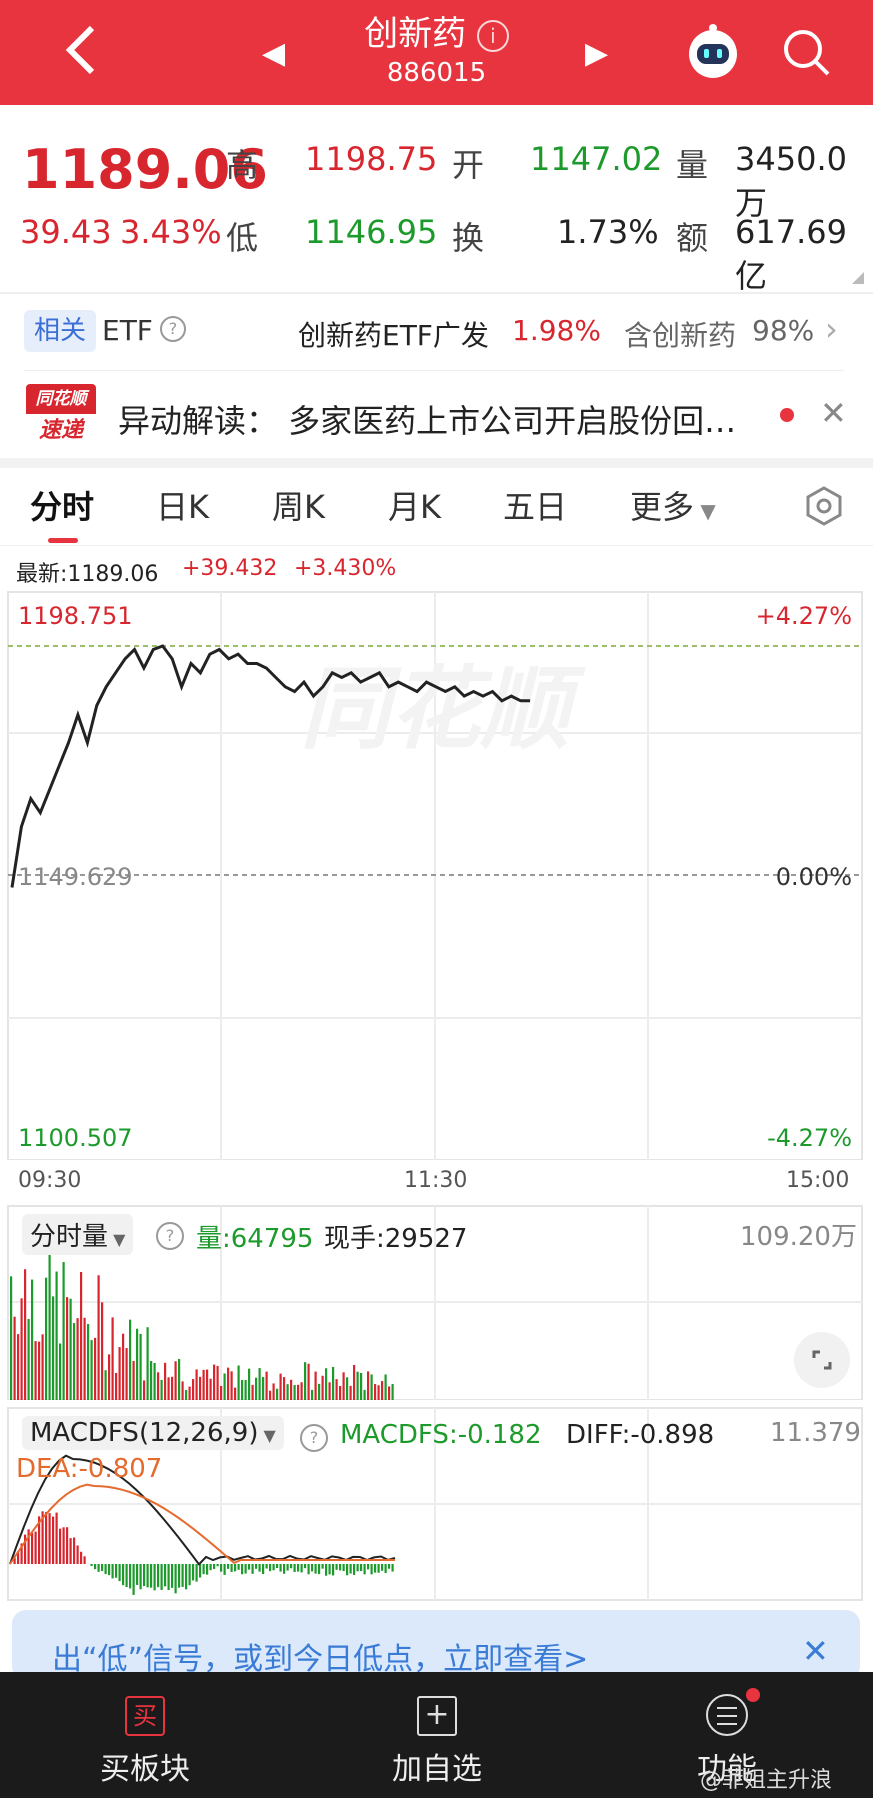  Describe the element at coordinates (60, 331) in the screenshot. I see `etf-tag: 相关` at that location.